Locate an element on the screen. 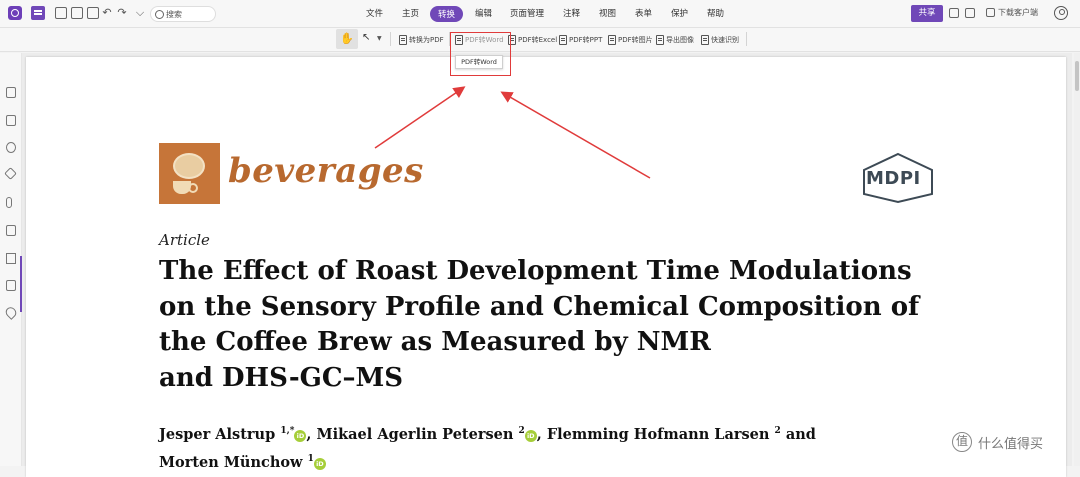  open-folder-icon is located at coordinates (61, 13).